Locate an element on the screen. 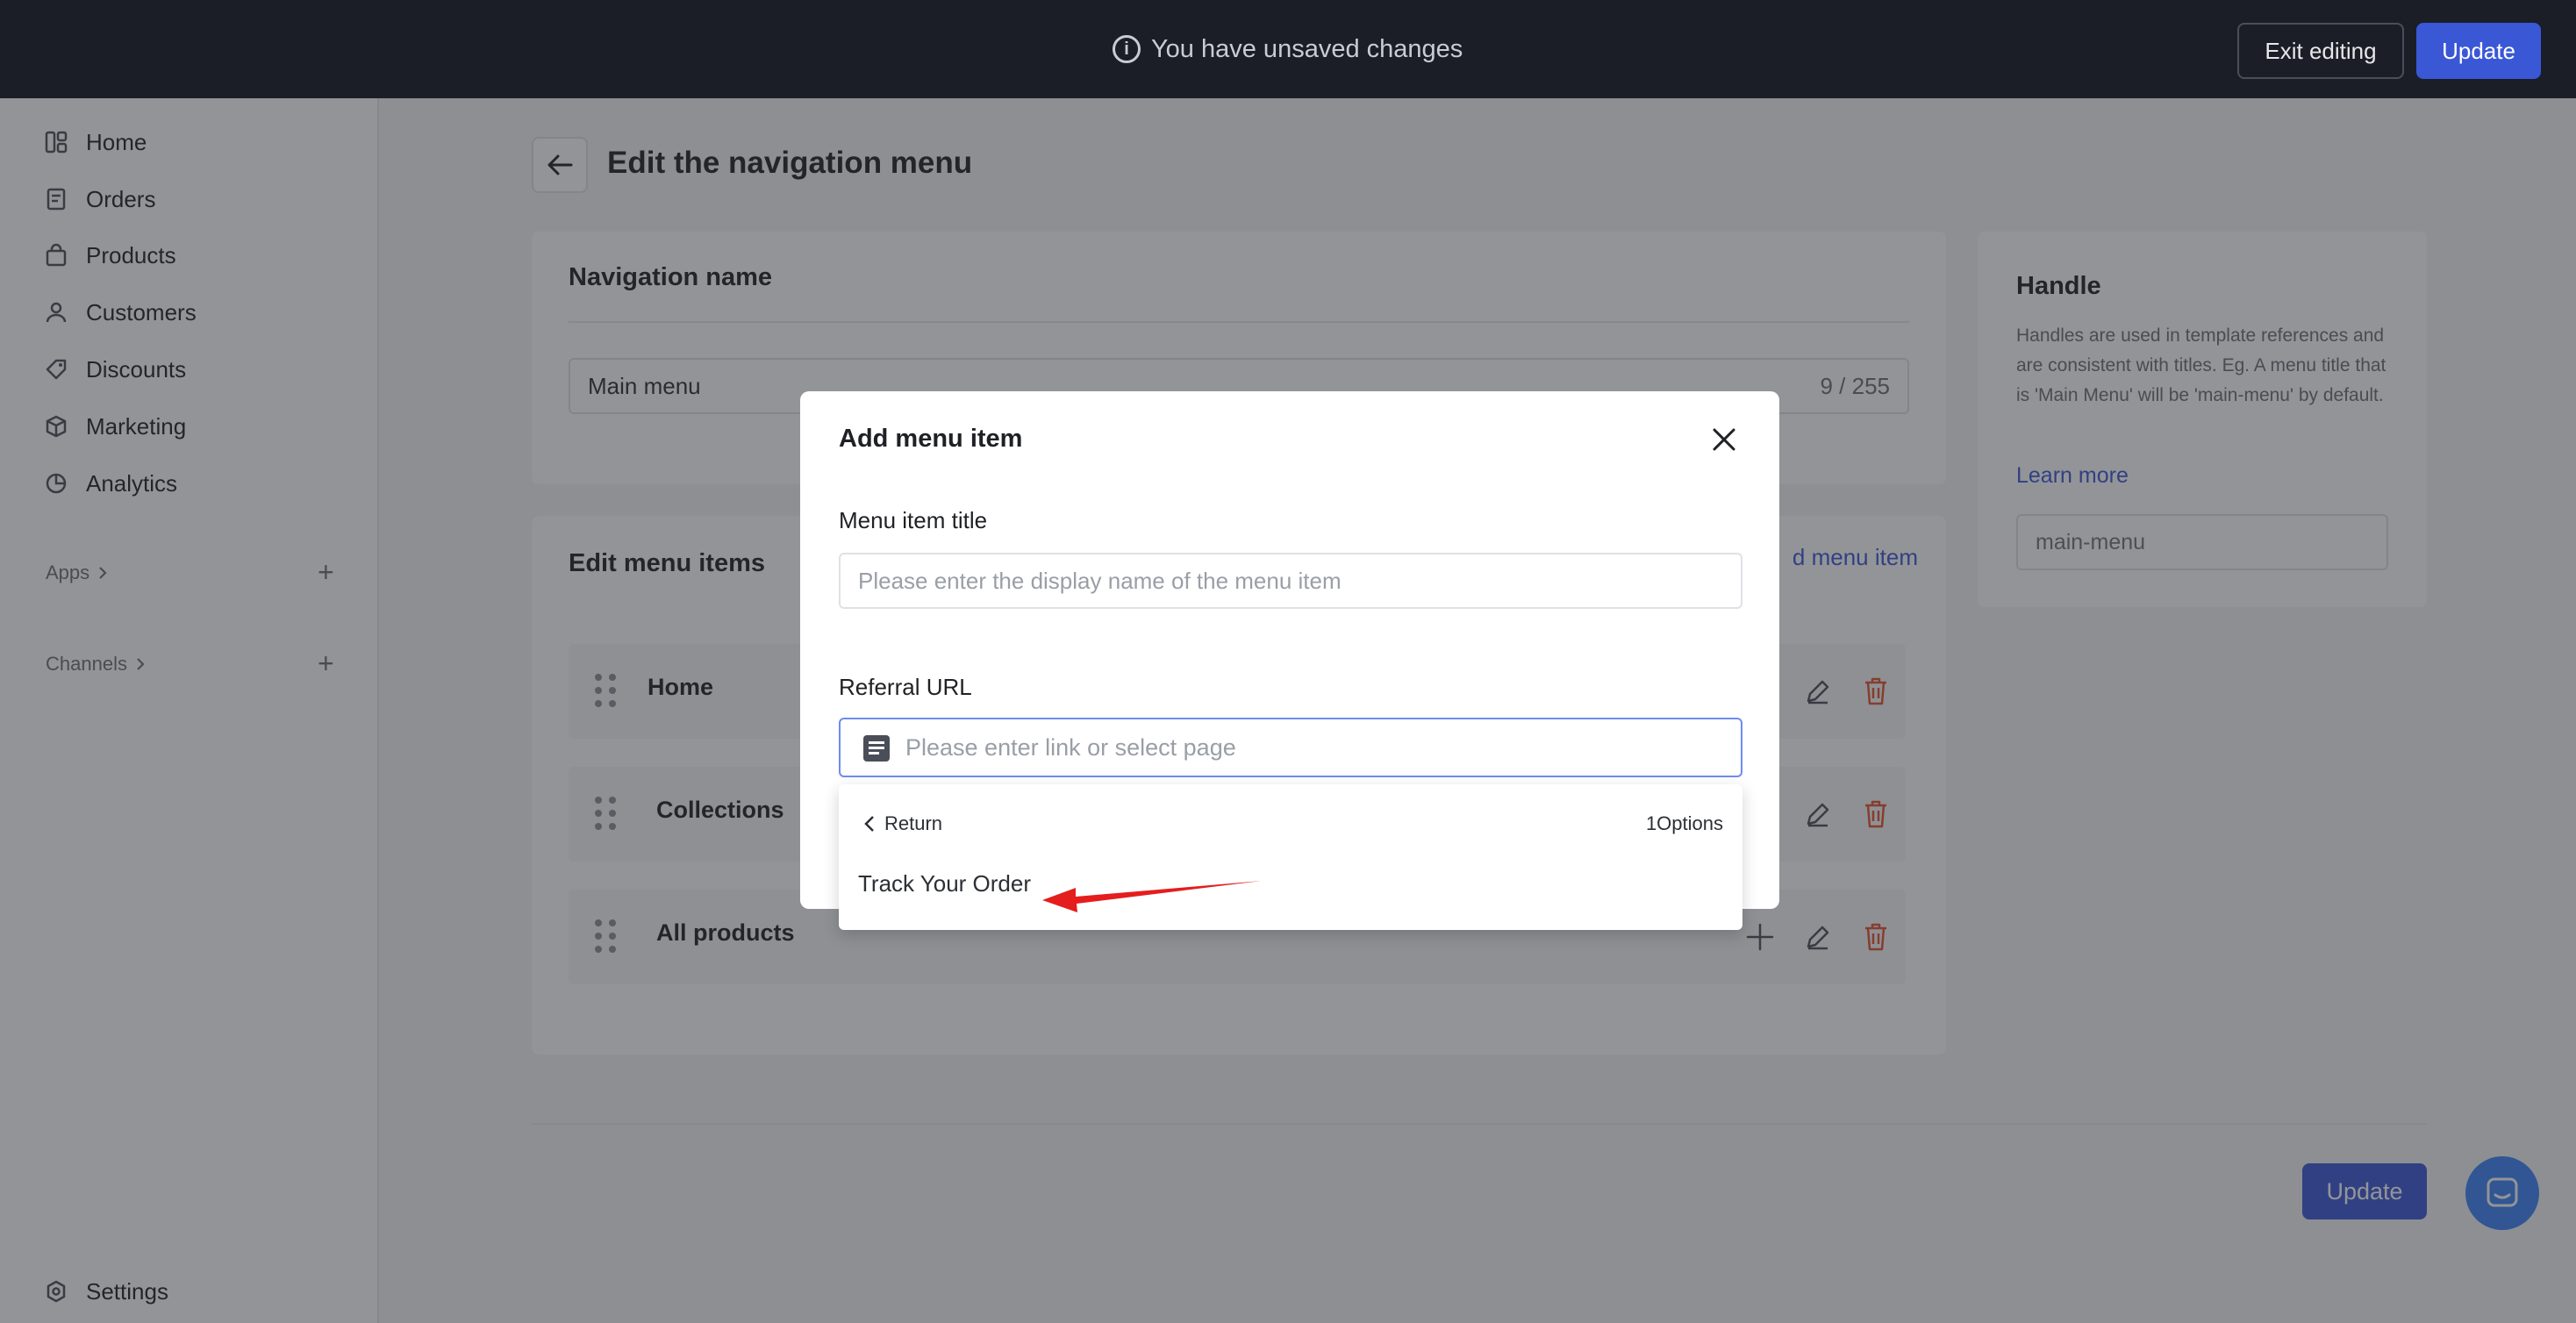  close-icon is located at coordinates (1724, 439).